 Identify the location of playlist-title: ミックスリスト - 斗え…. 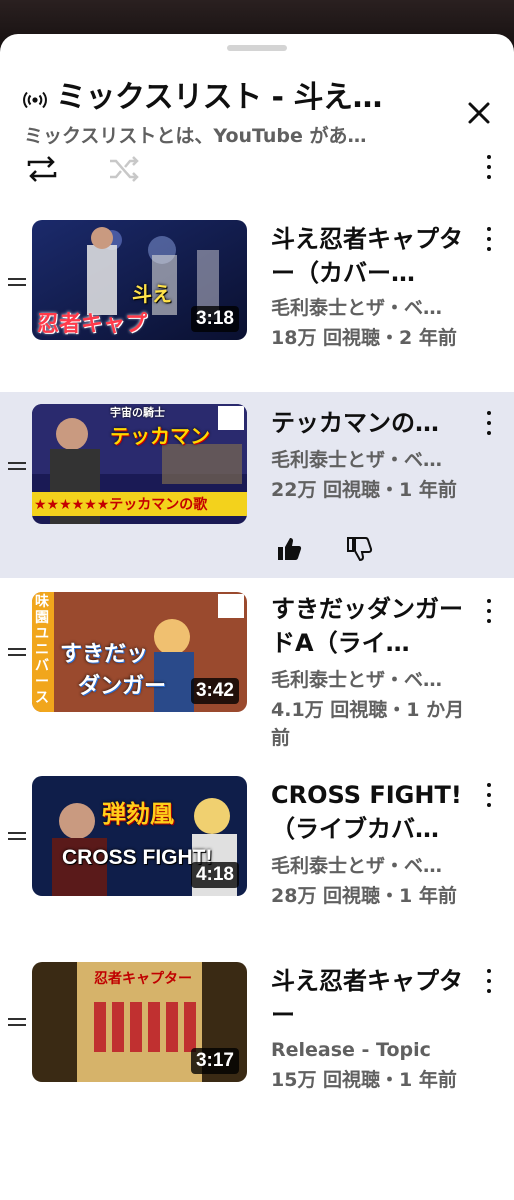
(219, 97).